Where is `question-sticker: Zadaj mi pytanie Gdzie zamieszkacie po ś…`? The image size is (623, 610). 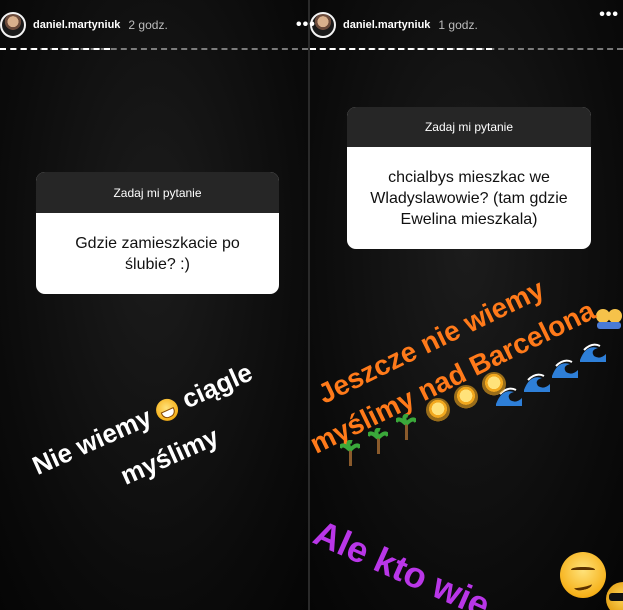 question-sticker: Zadaj mi pytanie Gdzie zamieszkacie po ś… is located at coordinates (157, 233).